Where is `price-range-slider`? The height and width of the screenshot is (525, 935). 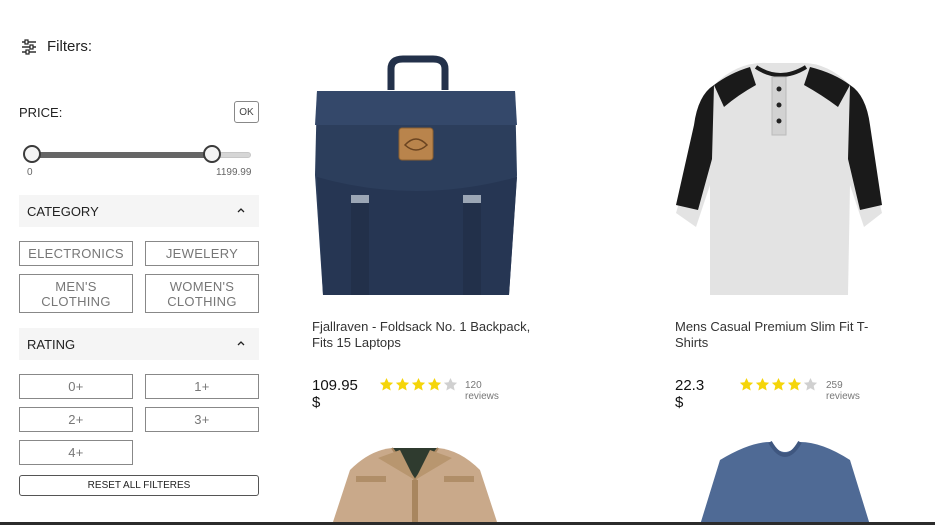
price-range-slider is located at coordinates (137, 155).